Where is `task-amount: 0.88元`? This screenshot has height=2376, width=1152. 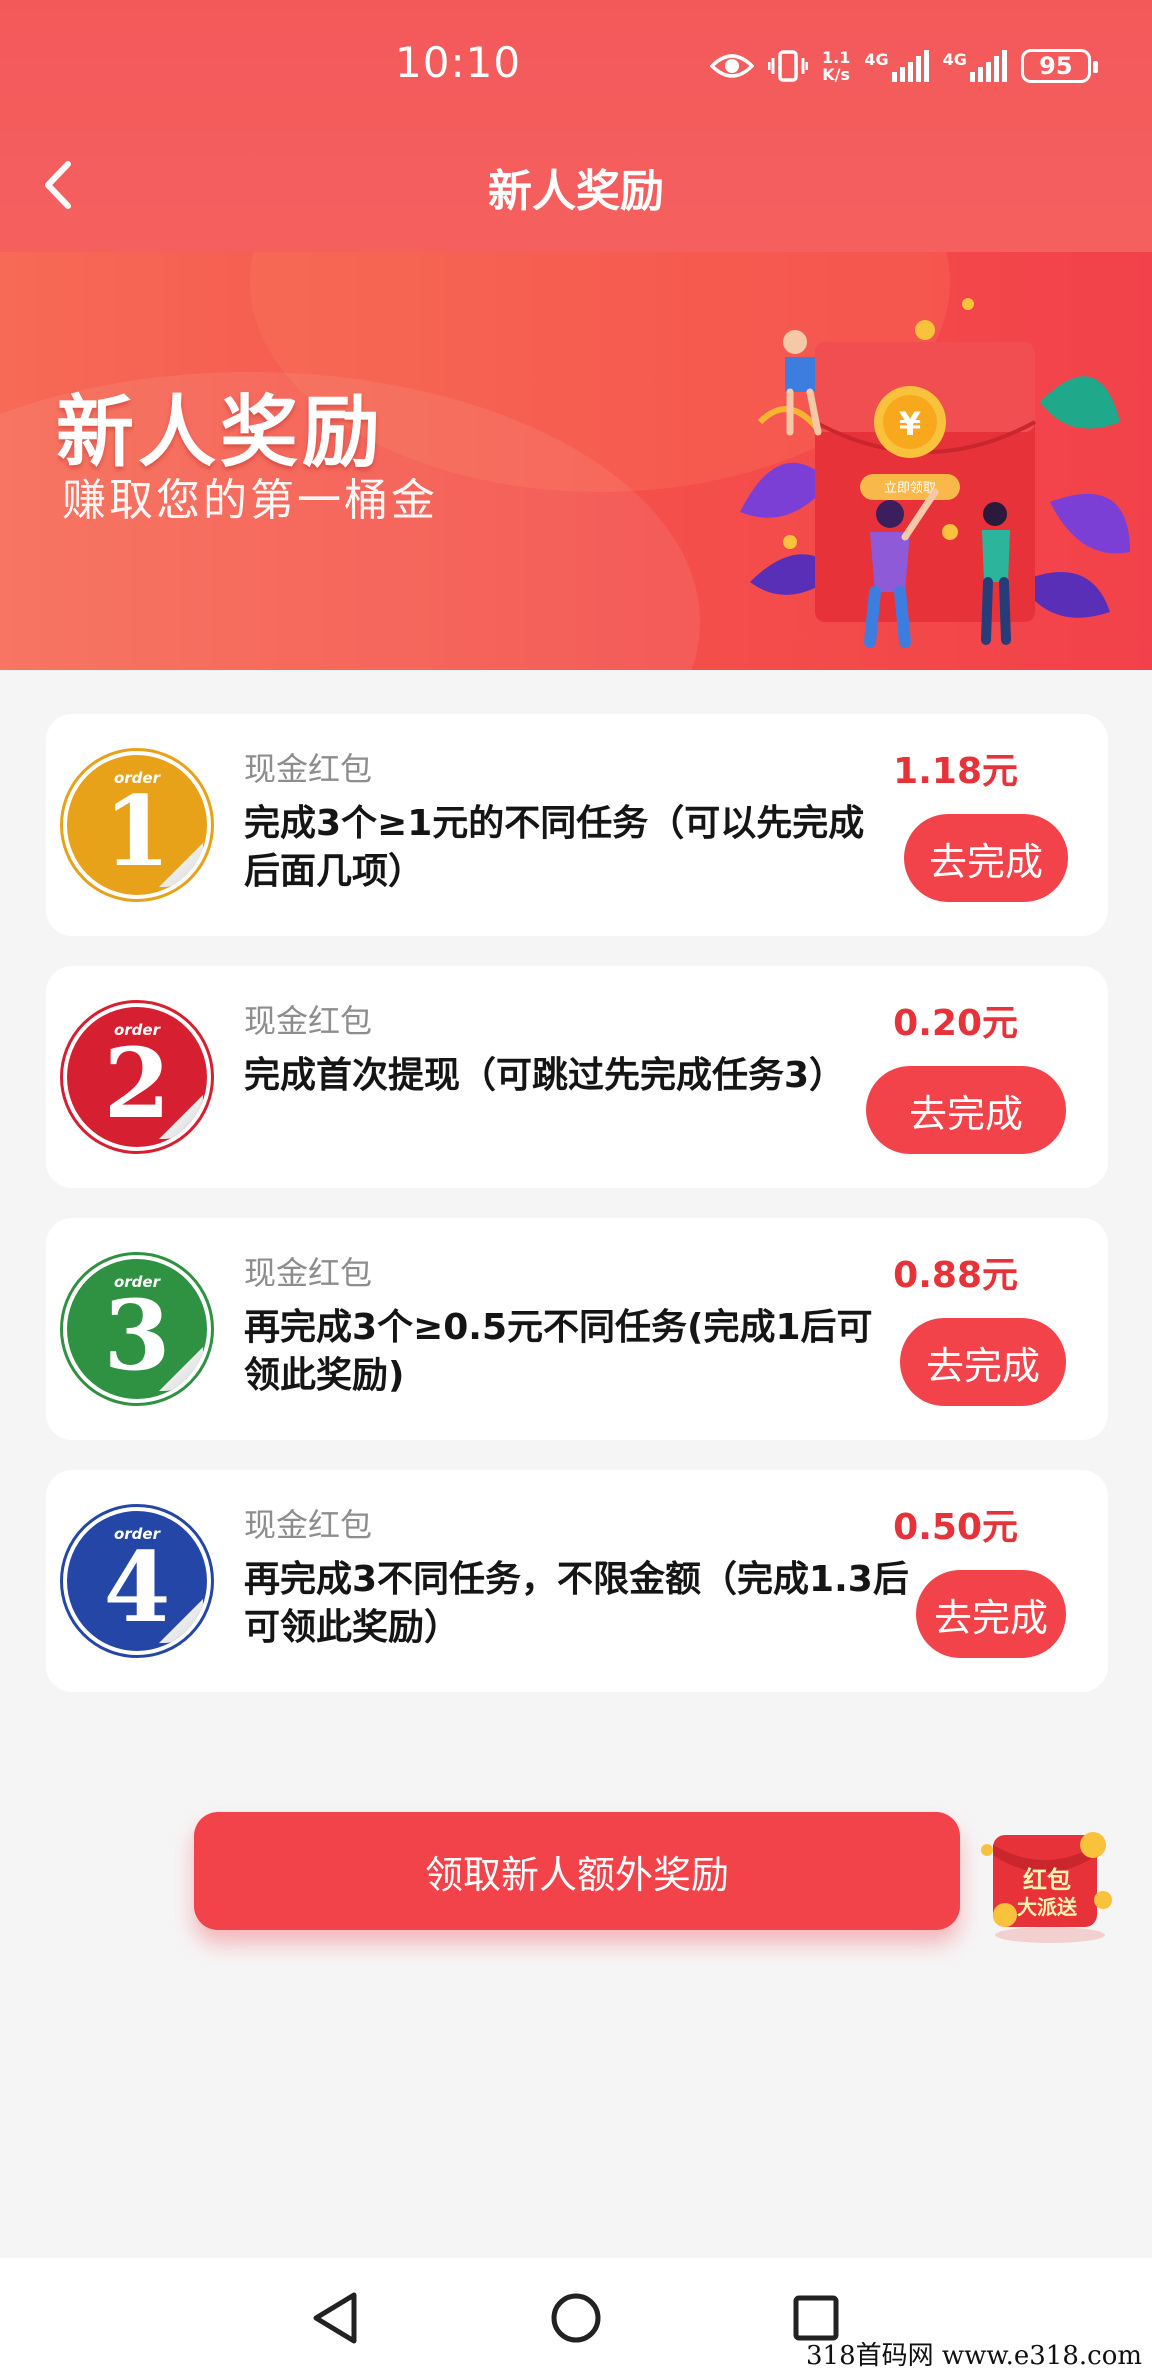
task-amount: 0.88元 is located at coordinates (955, 1275).